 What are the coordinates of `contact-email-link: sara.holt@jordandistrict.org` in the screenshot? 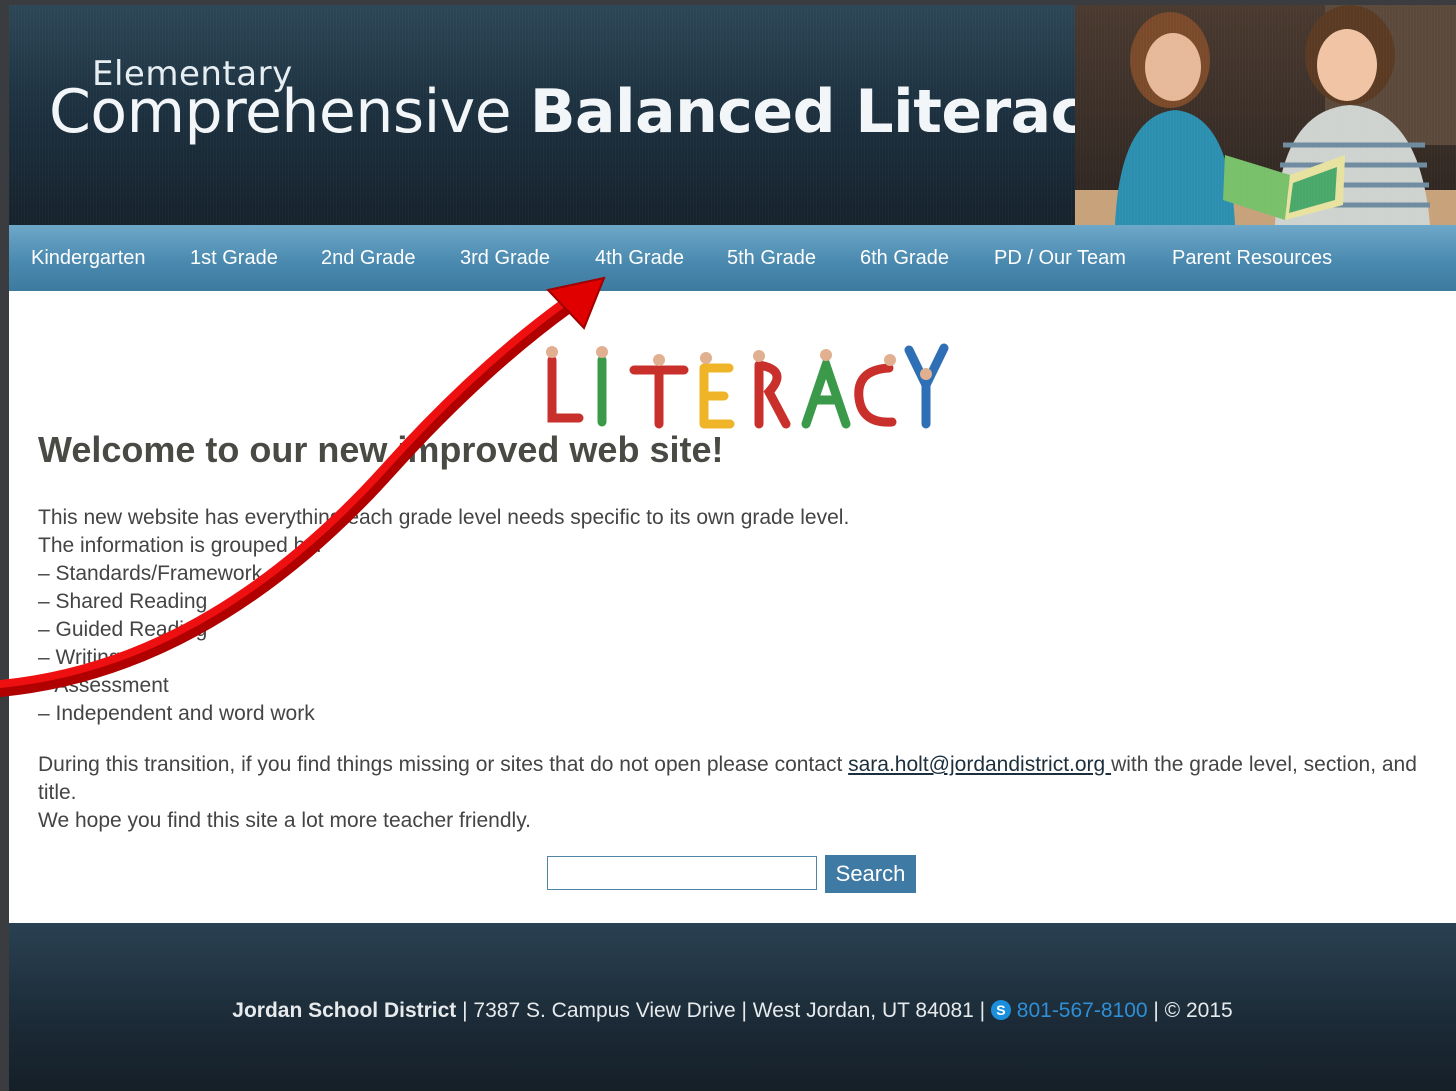 It's located at (979, 764).